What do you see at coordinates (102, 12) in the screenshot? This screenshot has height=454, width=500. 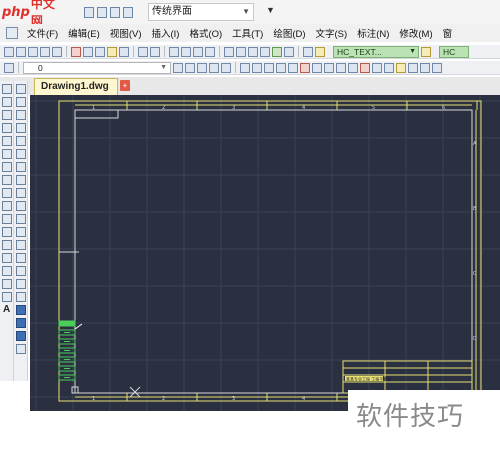 I see `print-icon` at bounding box center [102, 12].